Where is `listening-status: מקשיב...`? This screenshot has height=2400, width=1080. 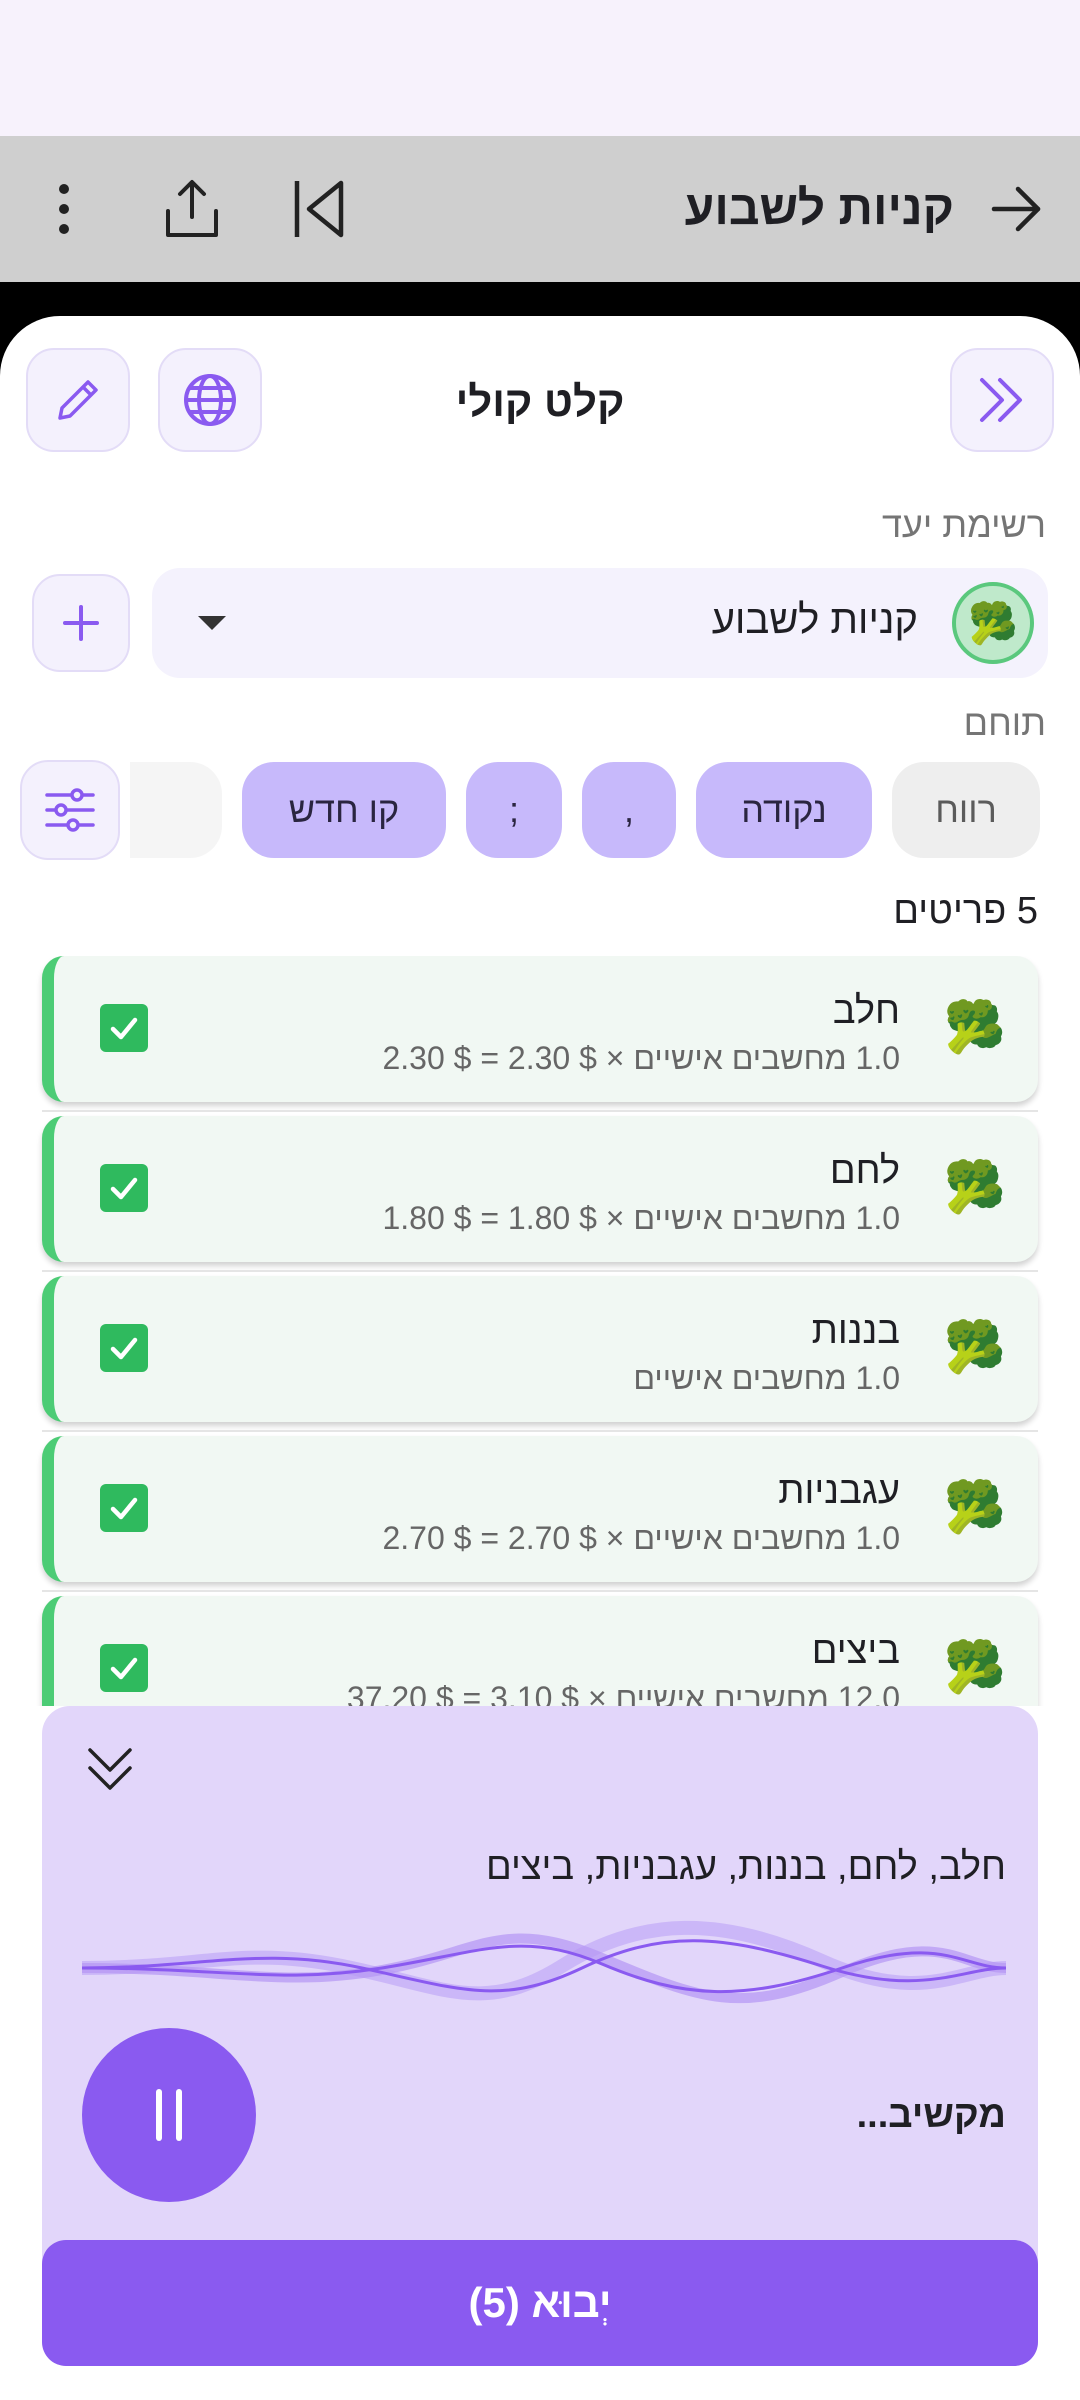
listening-status: מקשיב... is located at coordinates (931, 2115).